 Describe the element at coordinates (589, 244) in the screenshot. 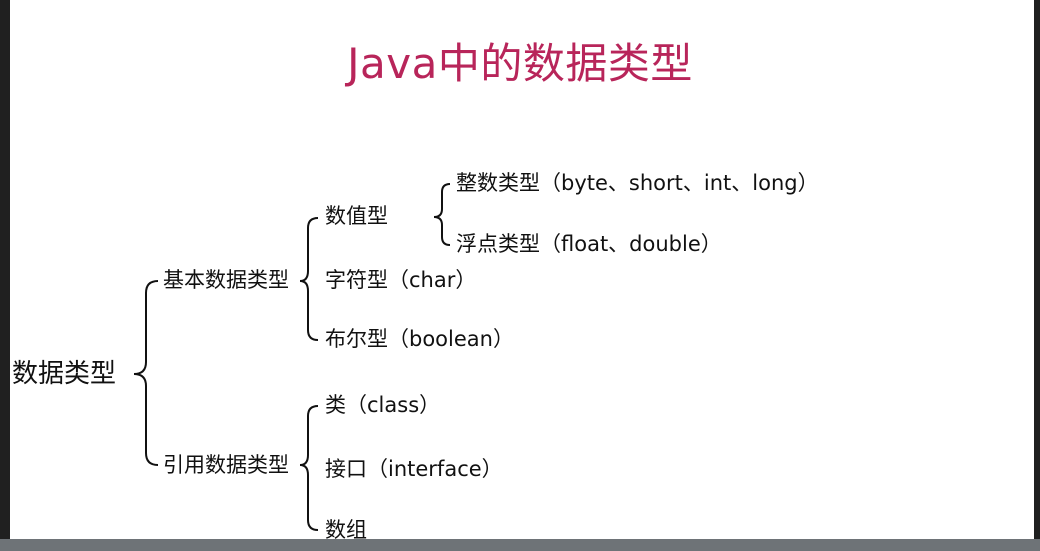

I see `float-types-label: 浮点类型（float、double）` at that location.